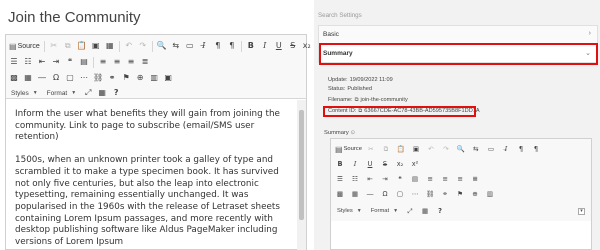 Image resolution: width=600 pixels, height=250 pixels. I want to click on summary-section-header: Summary ⌄, so click(458, 53).